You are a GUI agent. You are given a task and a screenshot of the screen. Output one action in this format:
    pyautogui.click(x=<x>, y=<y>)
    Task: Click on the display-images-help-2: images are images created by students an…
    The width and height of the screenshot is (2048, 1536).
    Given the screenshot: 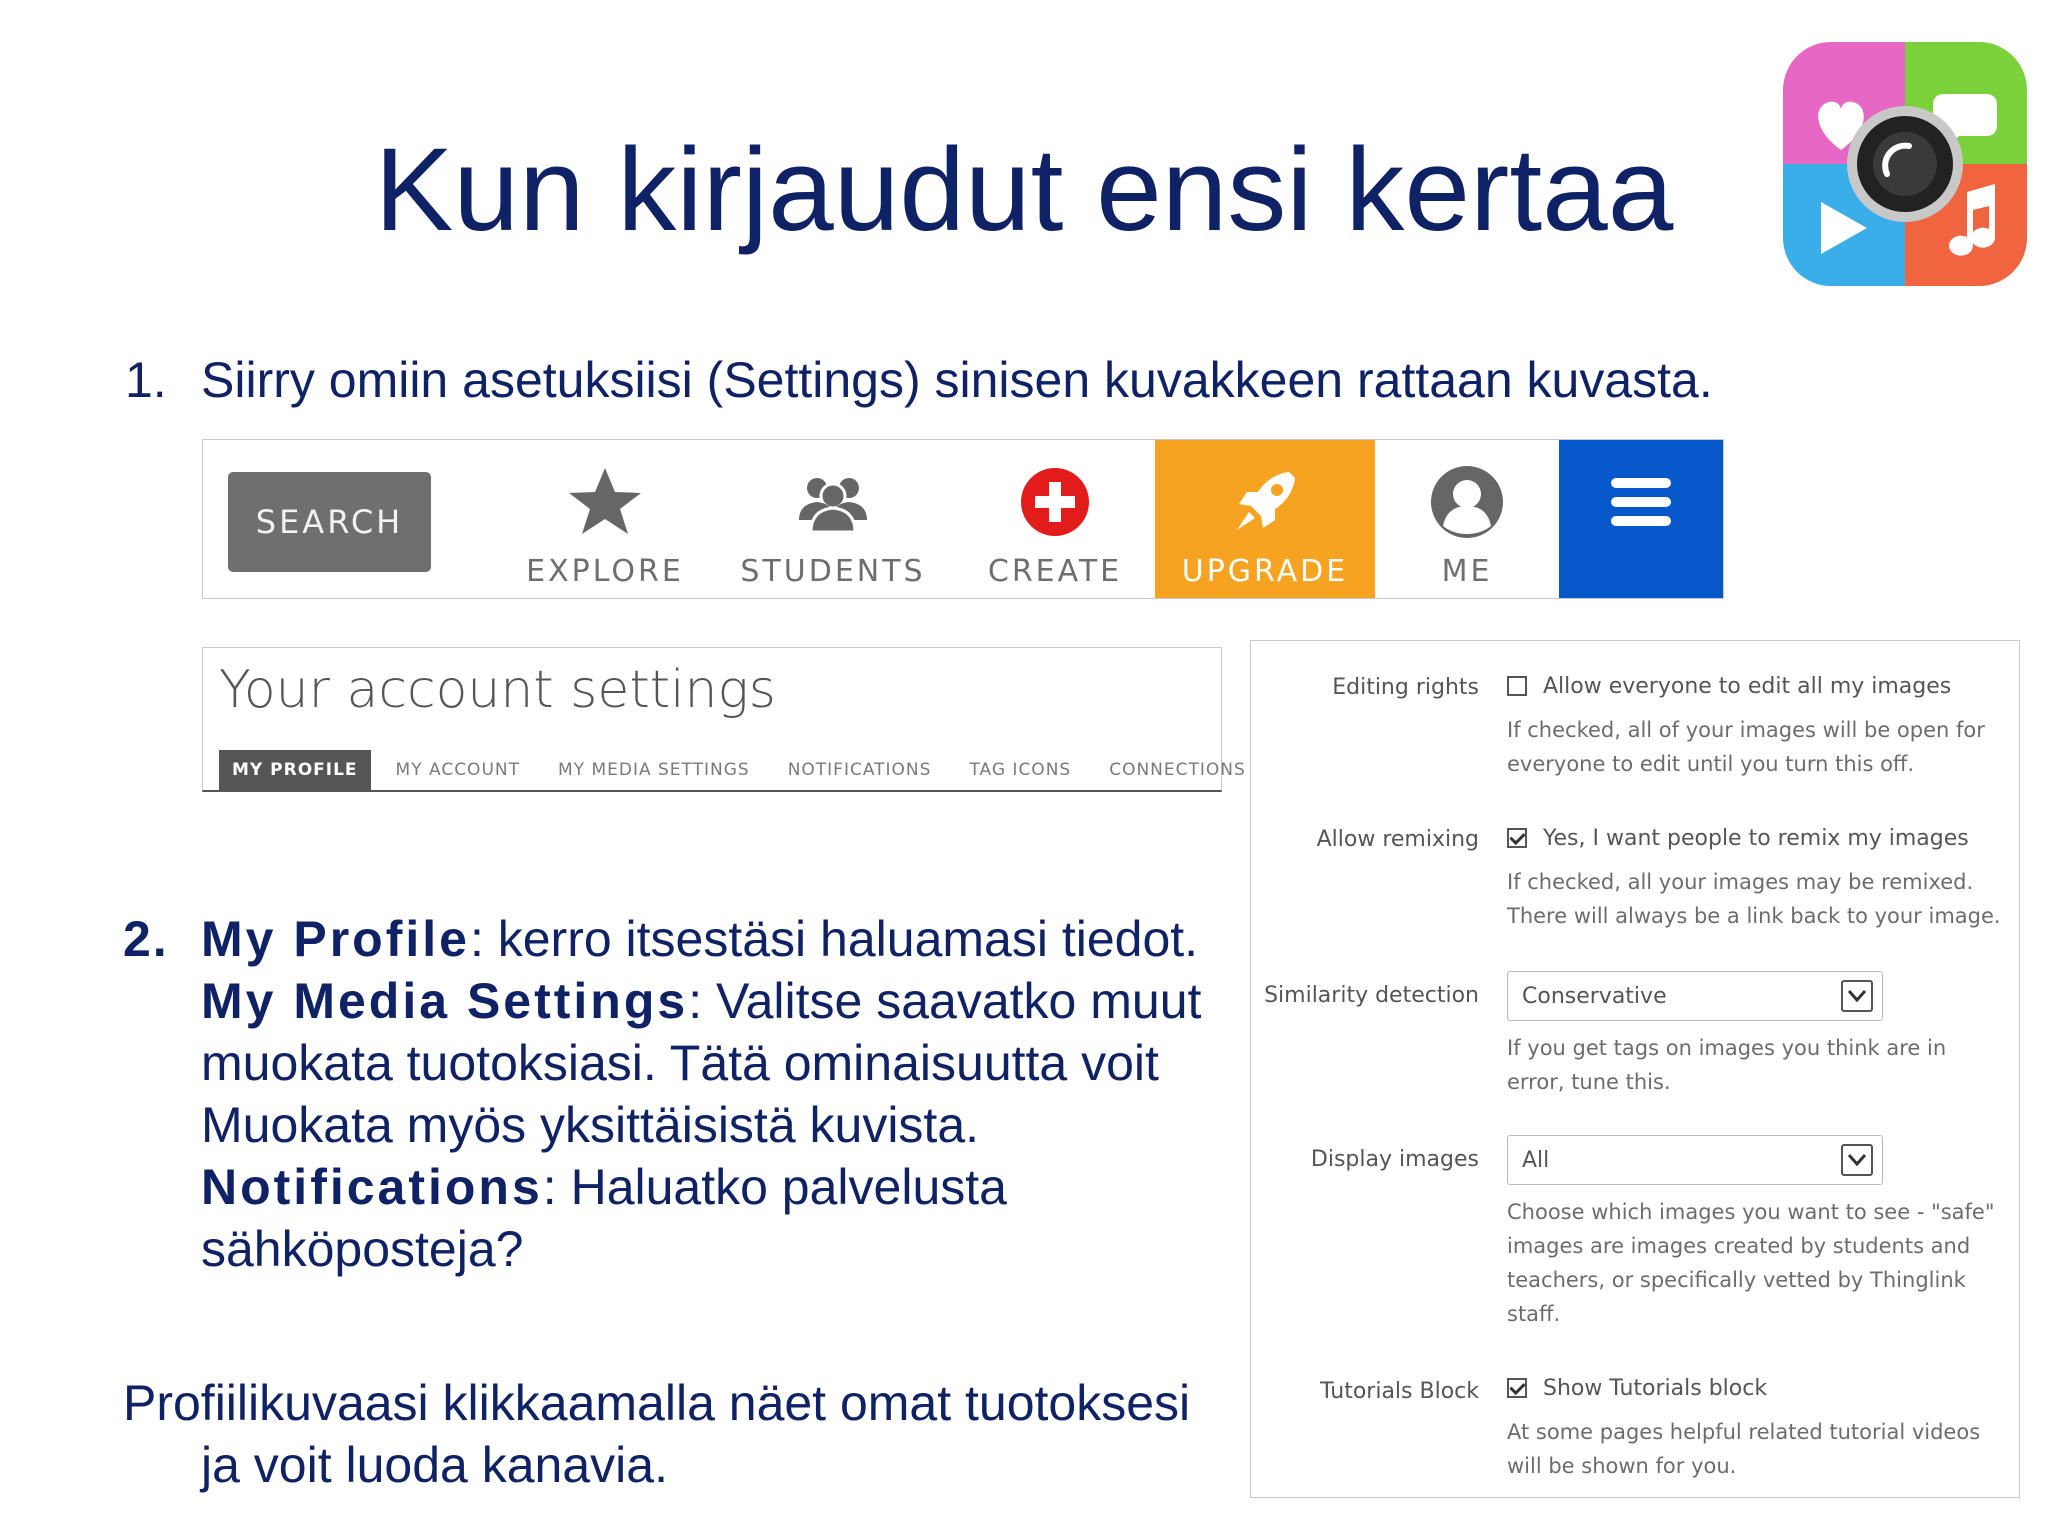 What is the action you would take?
    pyautogui.click(x=1739, y=1246)
    